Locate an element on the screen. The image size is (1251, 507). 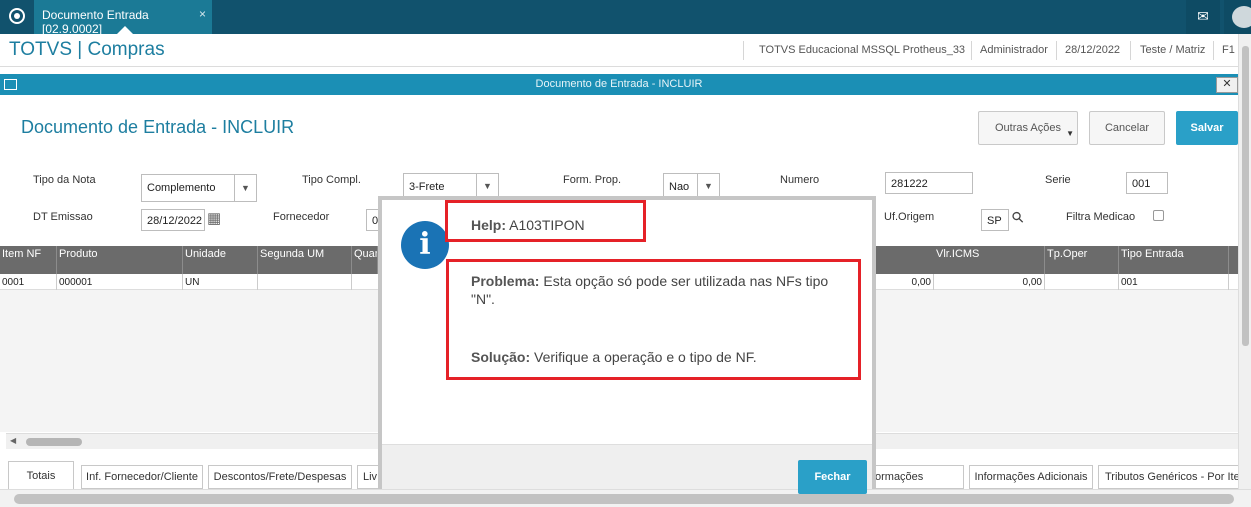
tipo-compl-label: Tipo Compl. is located at coordinates (331, 180).